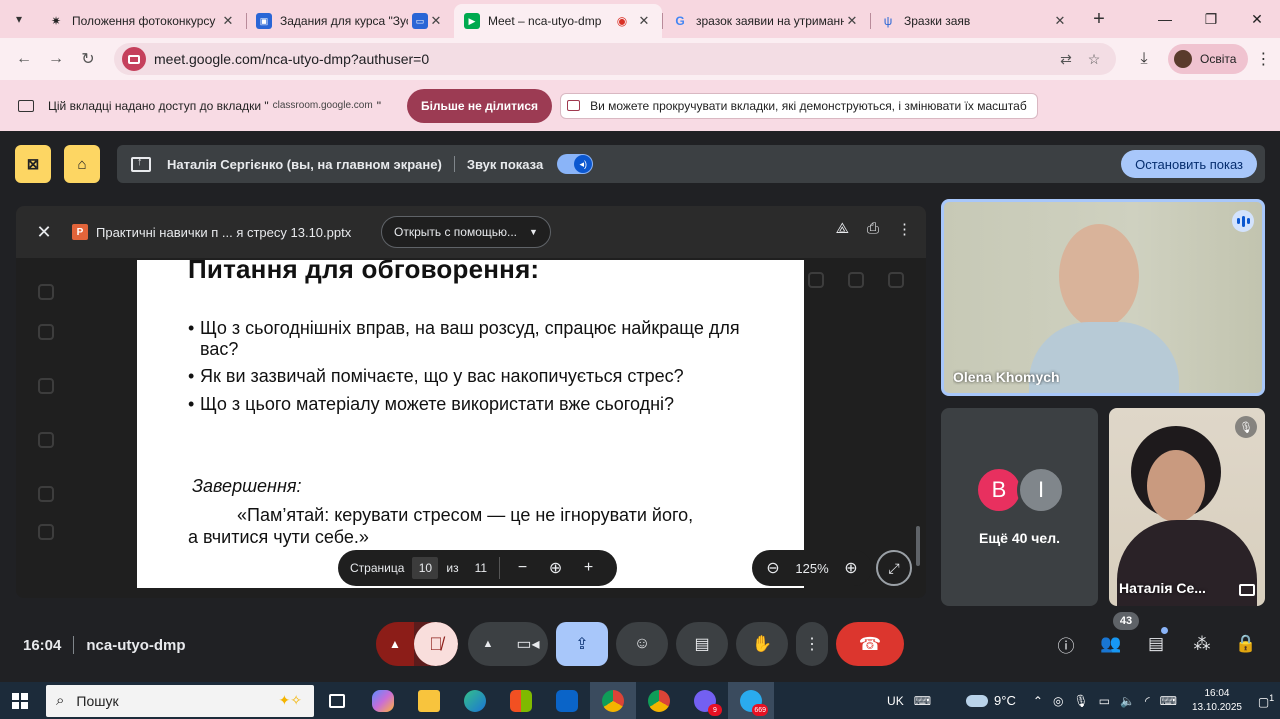  I want to click on profile-label: Освіта, so click(1218, 59).